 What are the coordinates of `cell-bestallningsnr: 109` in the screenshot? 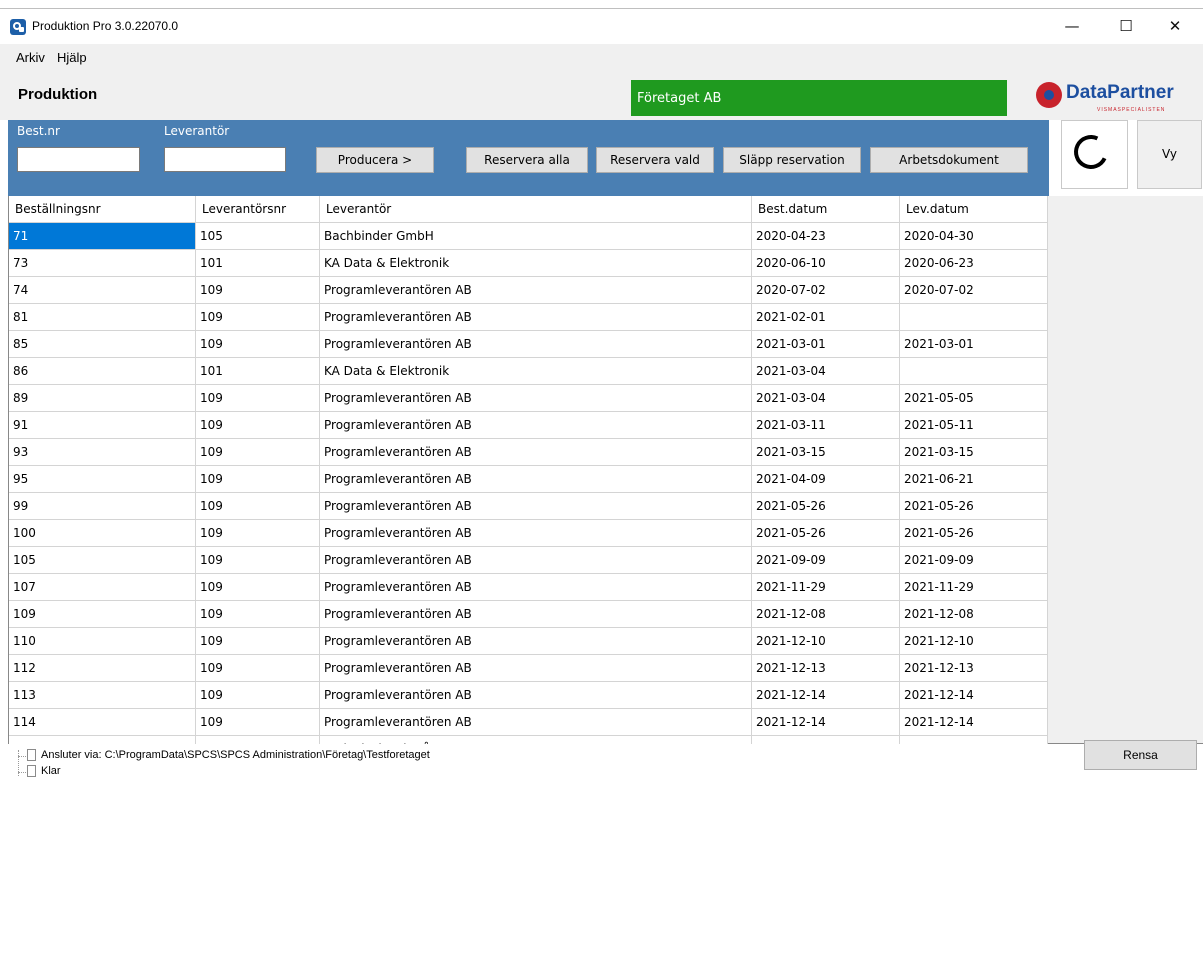 It's located at (102, 614).